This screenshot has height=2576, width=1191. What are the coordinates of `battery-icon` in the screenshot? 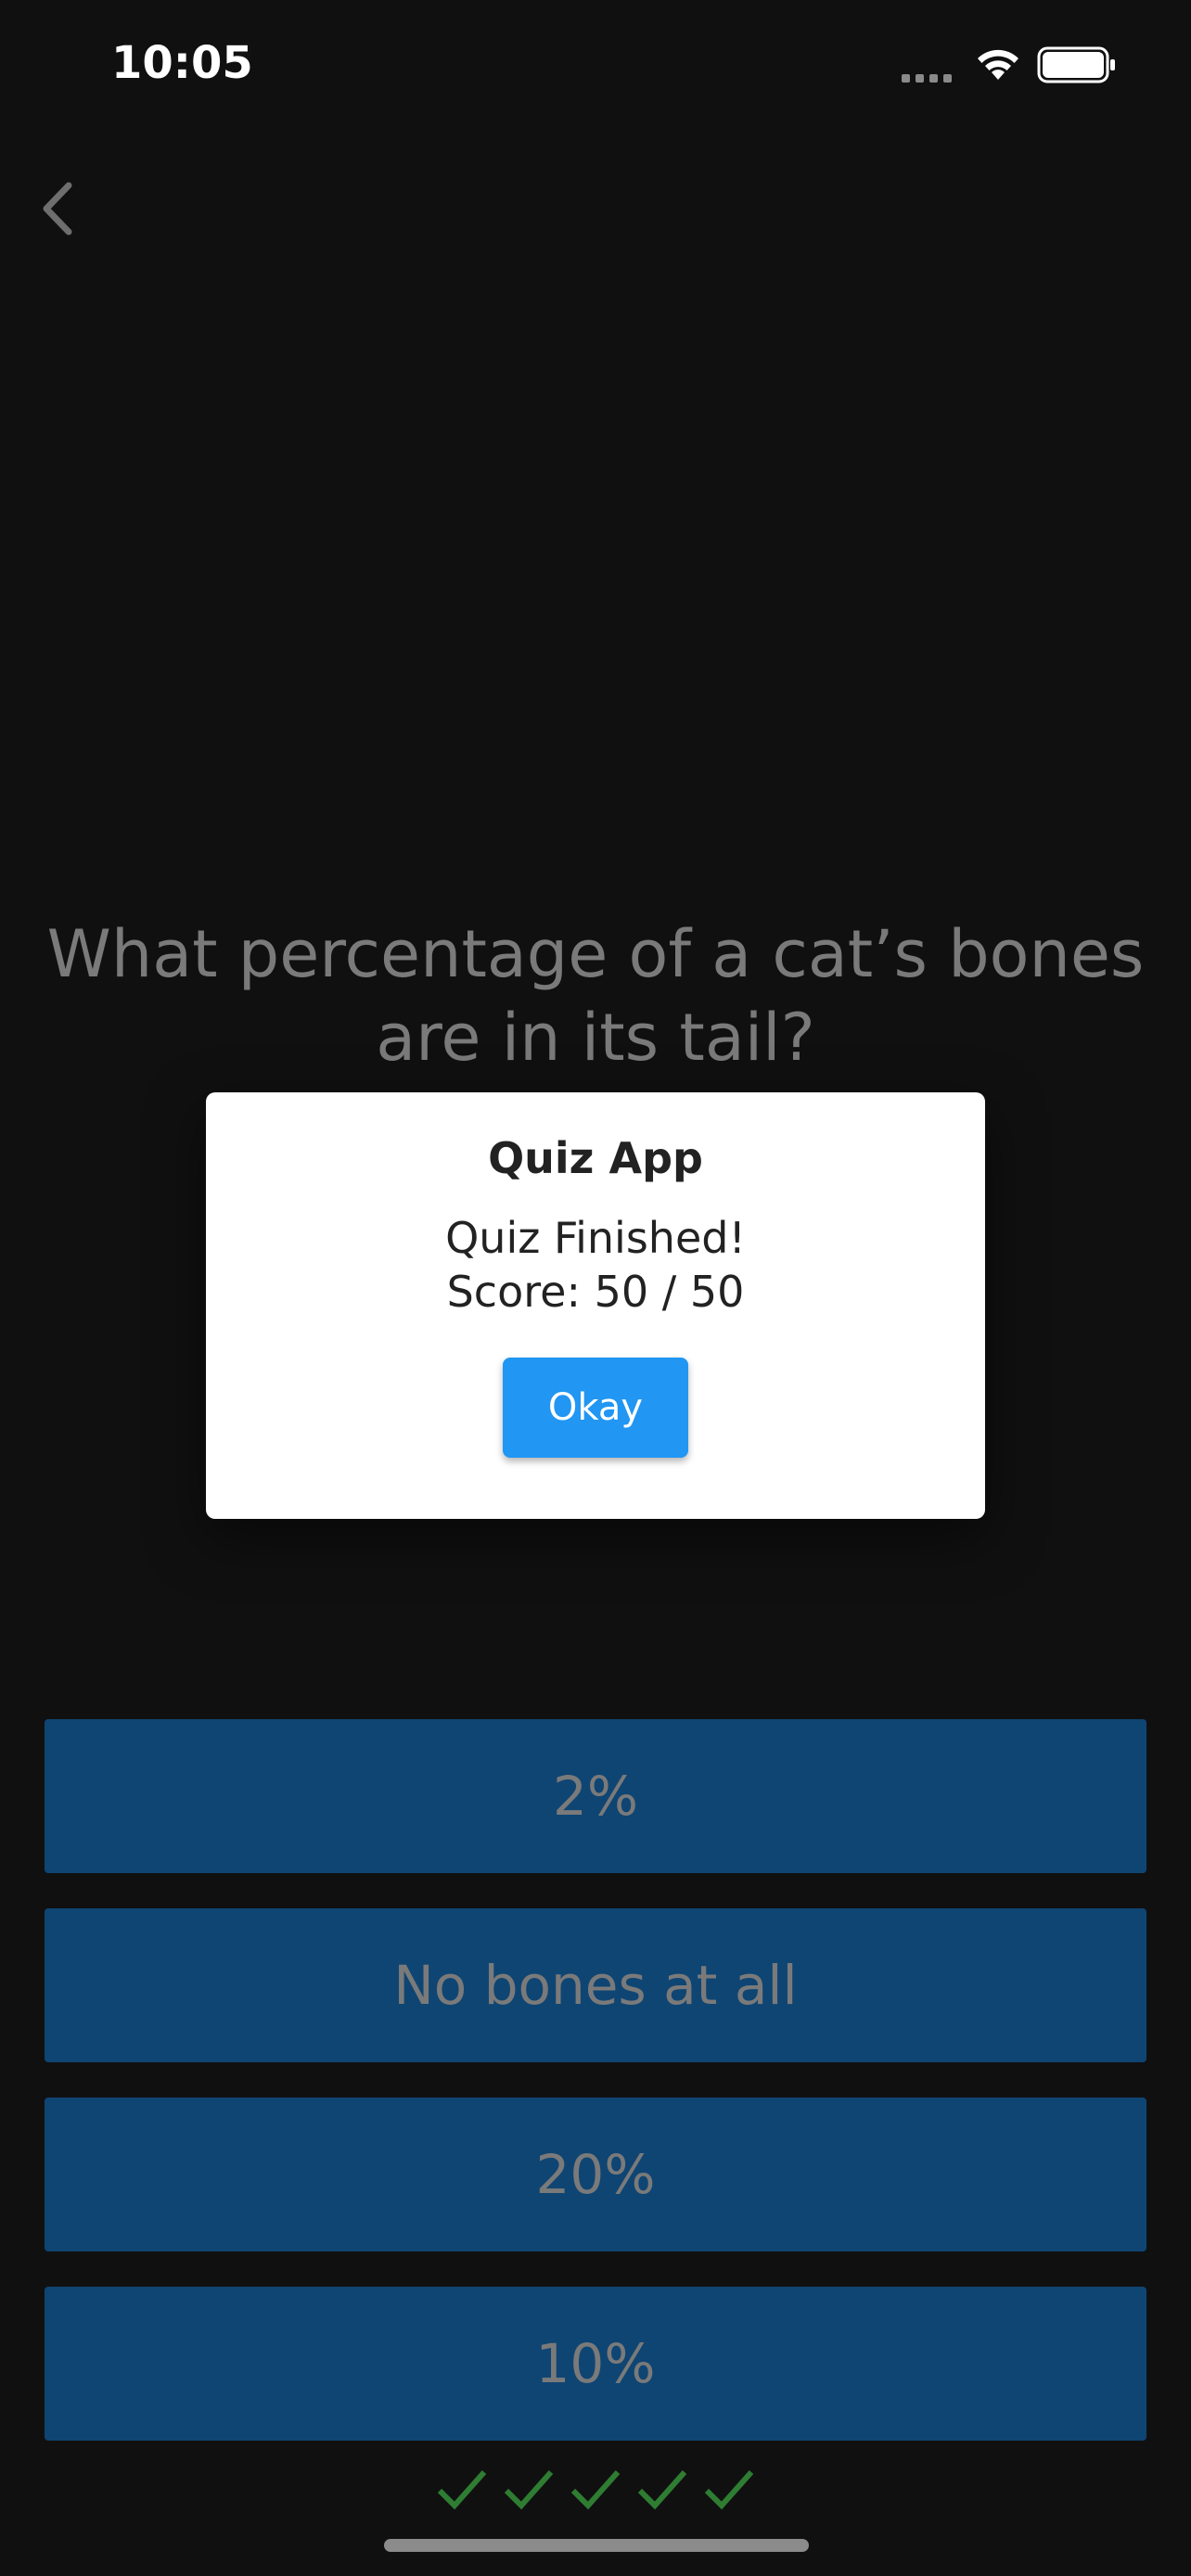 It's located at (1076, 64).